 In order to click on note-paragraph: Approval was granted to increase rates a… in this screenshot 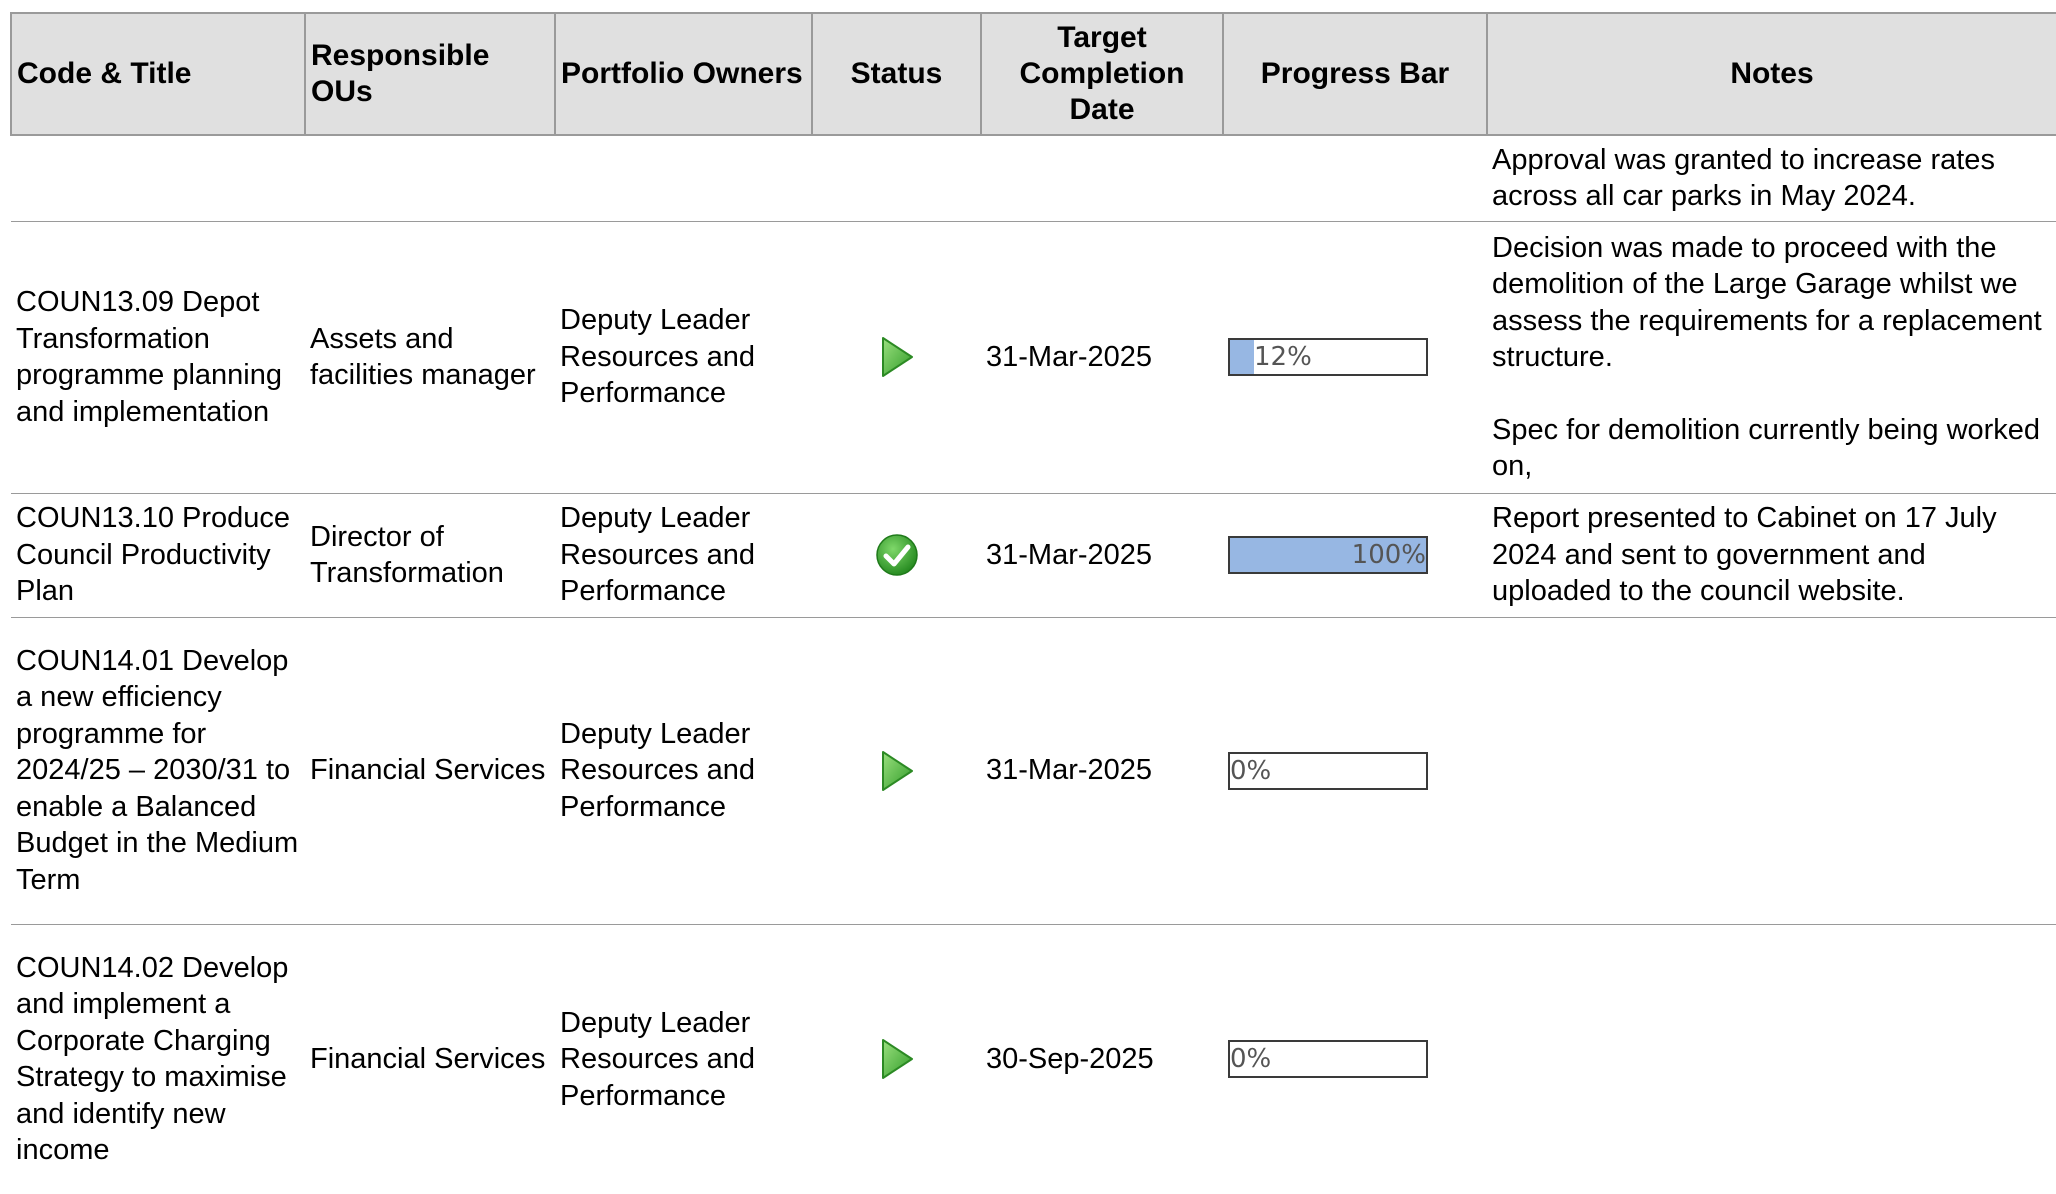, I will do `click(1743, 178)`.